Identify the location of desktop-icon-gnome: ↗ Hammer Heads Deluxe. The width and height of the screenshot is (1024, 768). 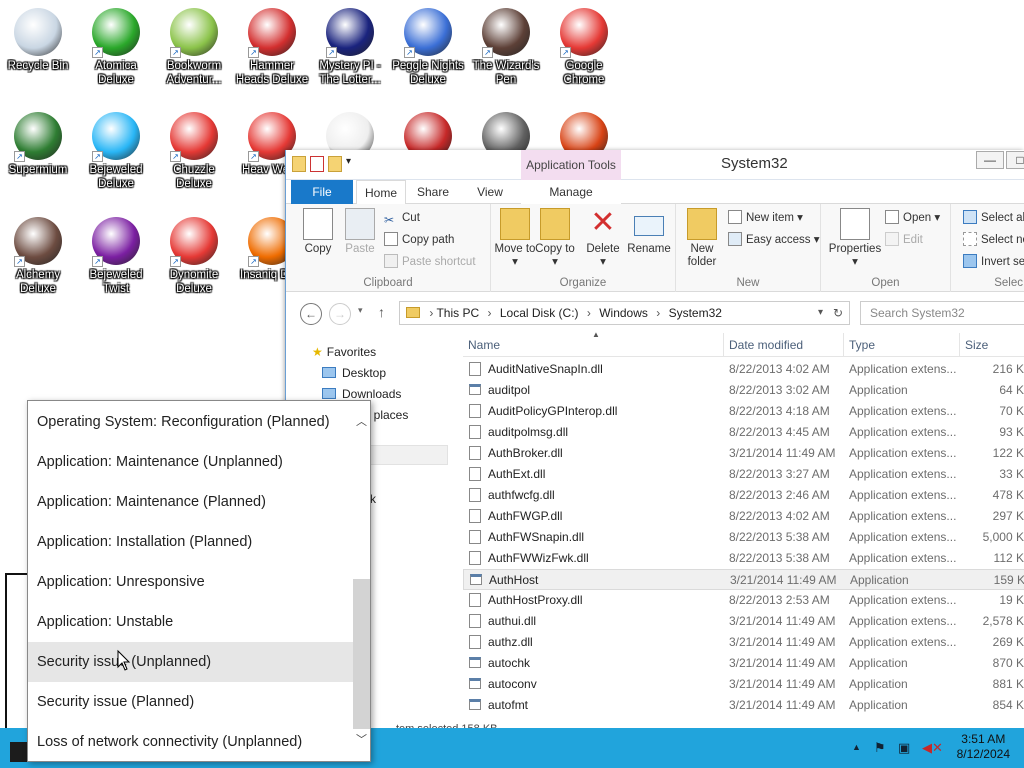
(272, 45).